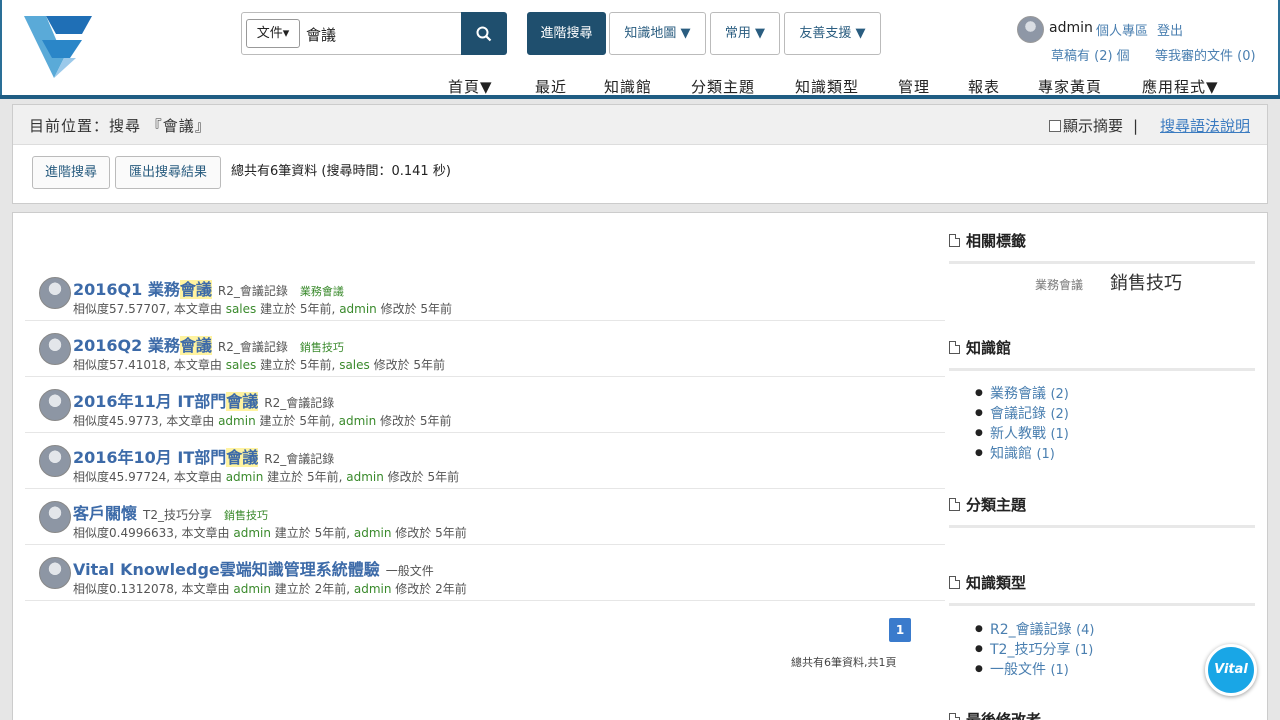 This screenshot has height=720, width=1280. I want to click on search-box: 文件▾, so click(351, 33).